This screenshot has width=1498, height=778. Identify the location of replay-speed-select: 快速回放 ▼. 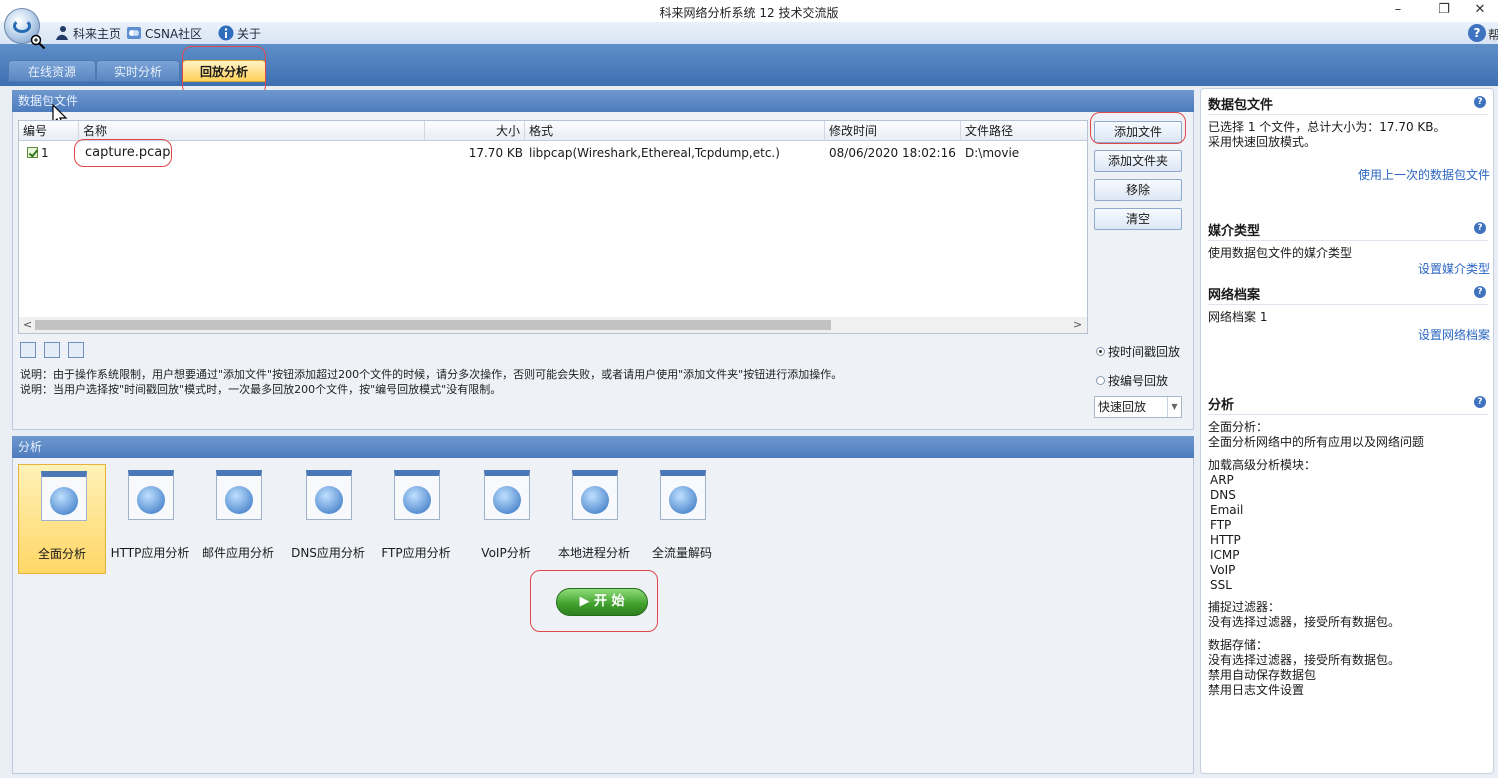
(1138, 407).